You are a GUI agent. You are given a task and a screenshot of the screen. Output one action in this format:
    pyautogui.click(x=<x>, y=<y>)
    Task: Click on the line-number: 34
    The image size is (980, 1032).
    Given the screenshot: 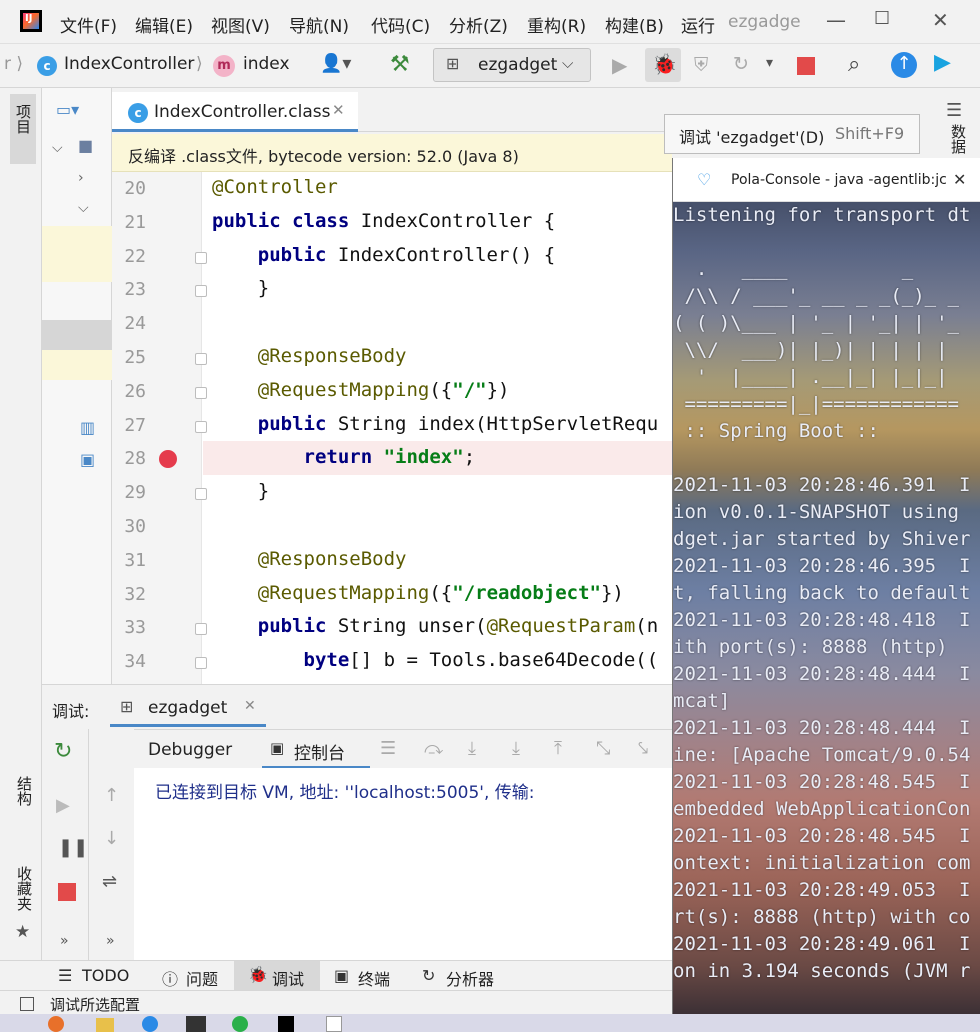 What is the action you would take?
    pyautogui.click(x=129, y=661)
    